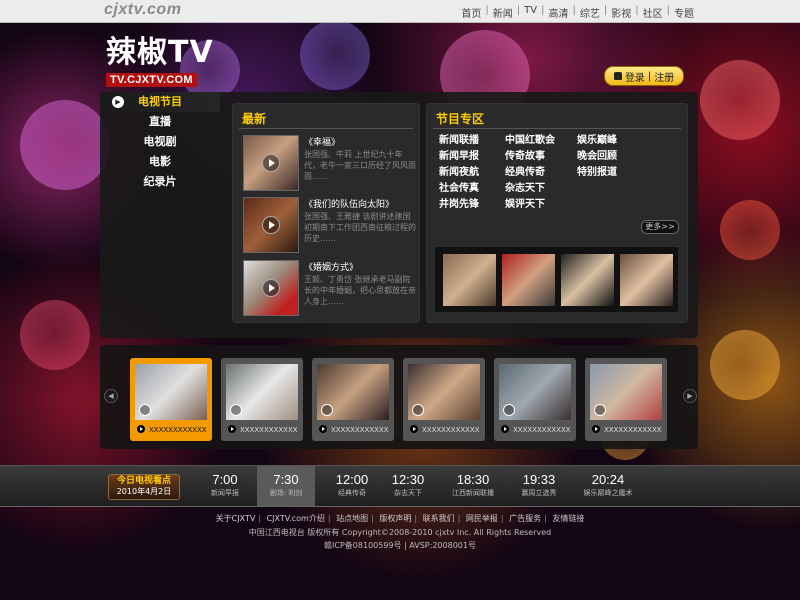  I want to click on carousel-next-button: ▶, so click(690, 396).